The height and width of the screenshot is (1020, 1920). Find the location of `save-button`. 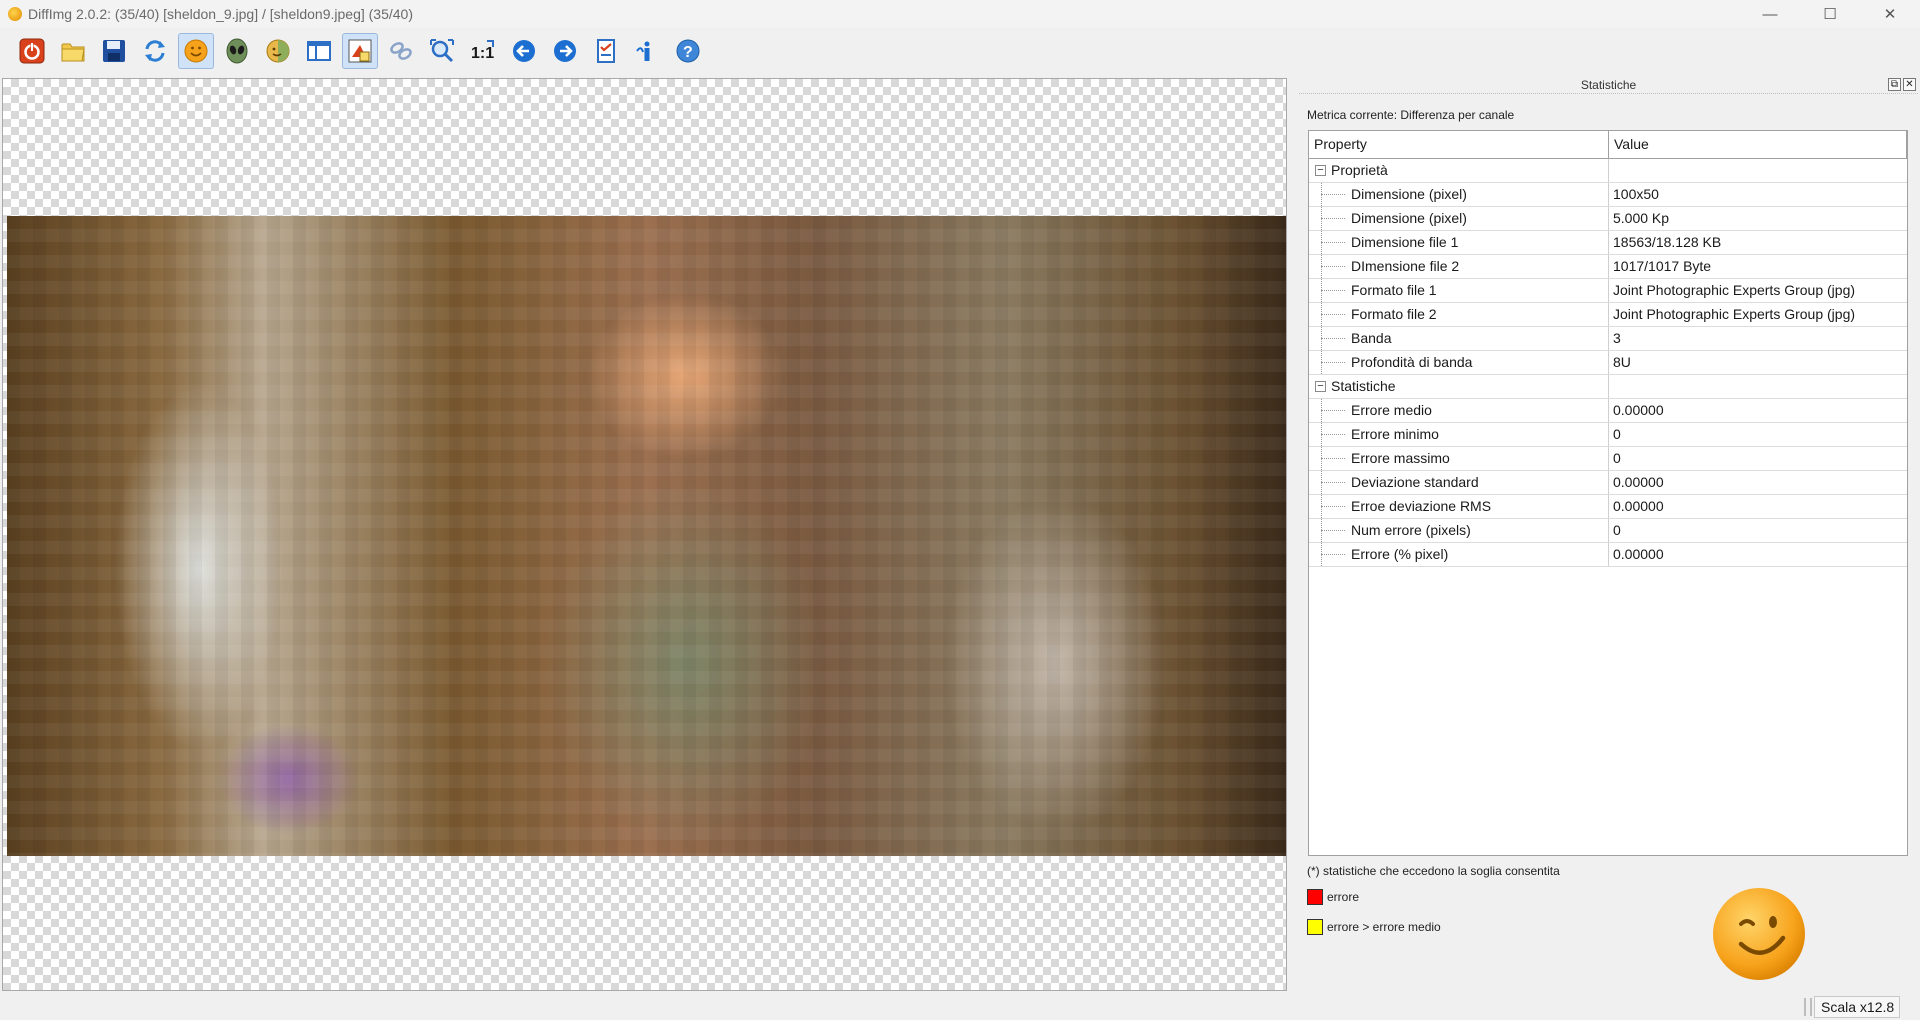

save-button is located at coordinates (114, 51).